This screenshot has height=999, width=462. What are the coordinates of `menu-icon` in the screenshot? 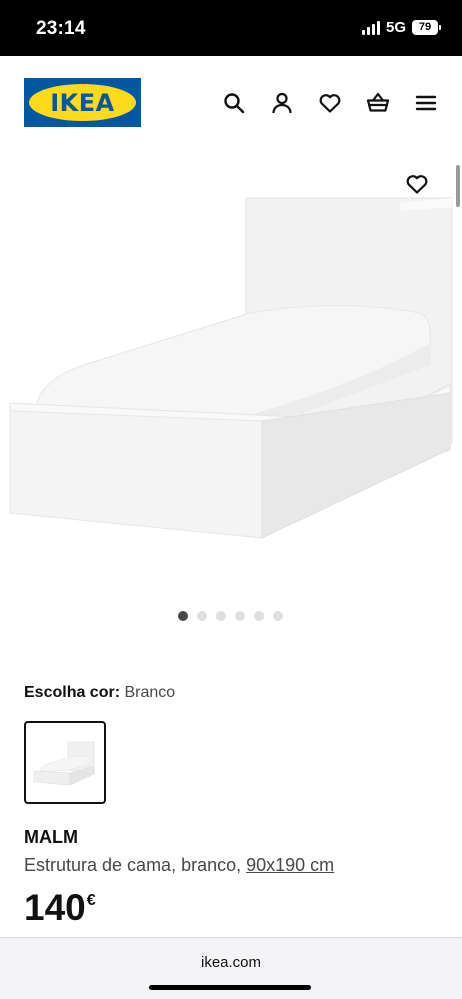 It's located at (426, 103).